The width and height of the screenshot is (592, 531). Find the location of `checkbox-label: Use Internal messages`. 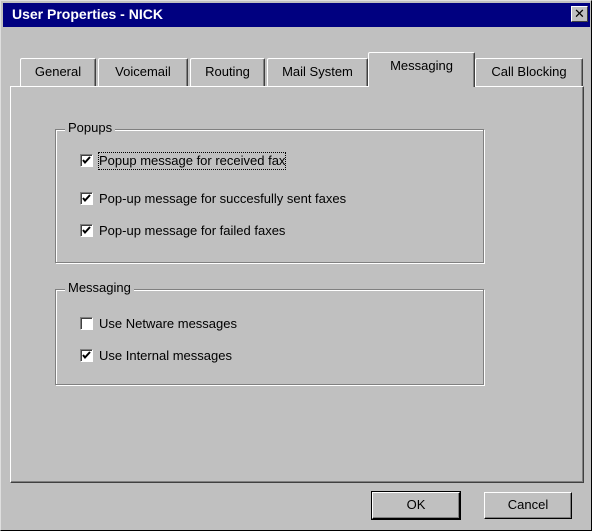

checkbox-label: Use Internal messages is located at coordinates (165, 355).